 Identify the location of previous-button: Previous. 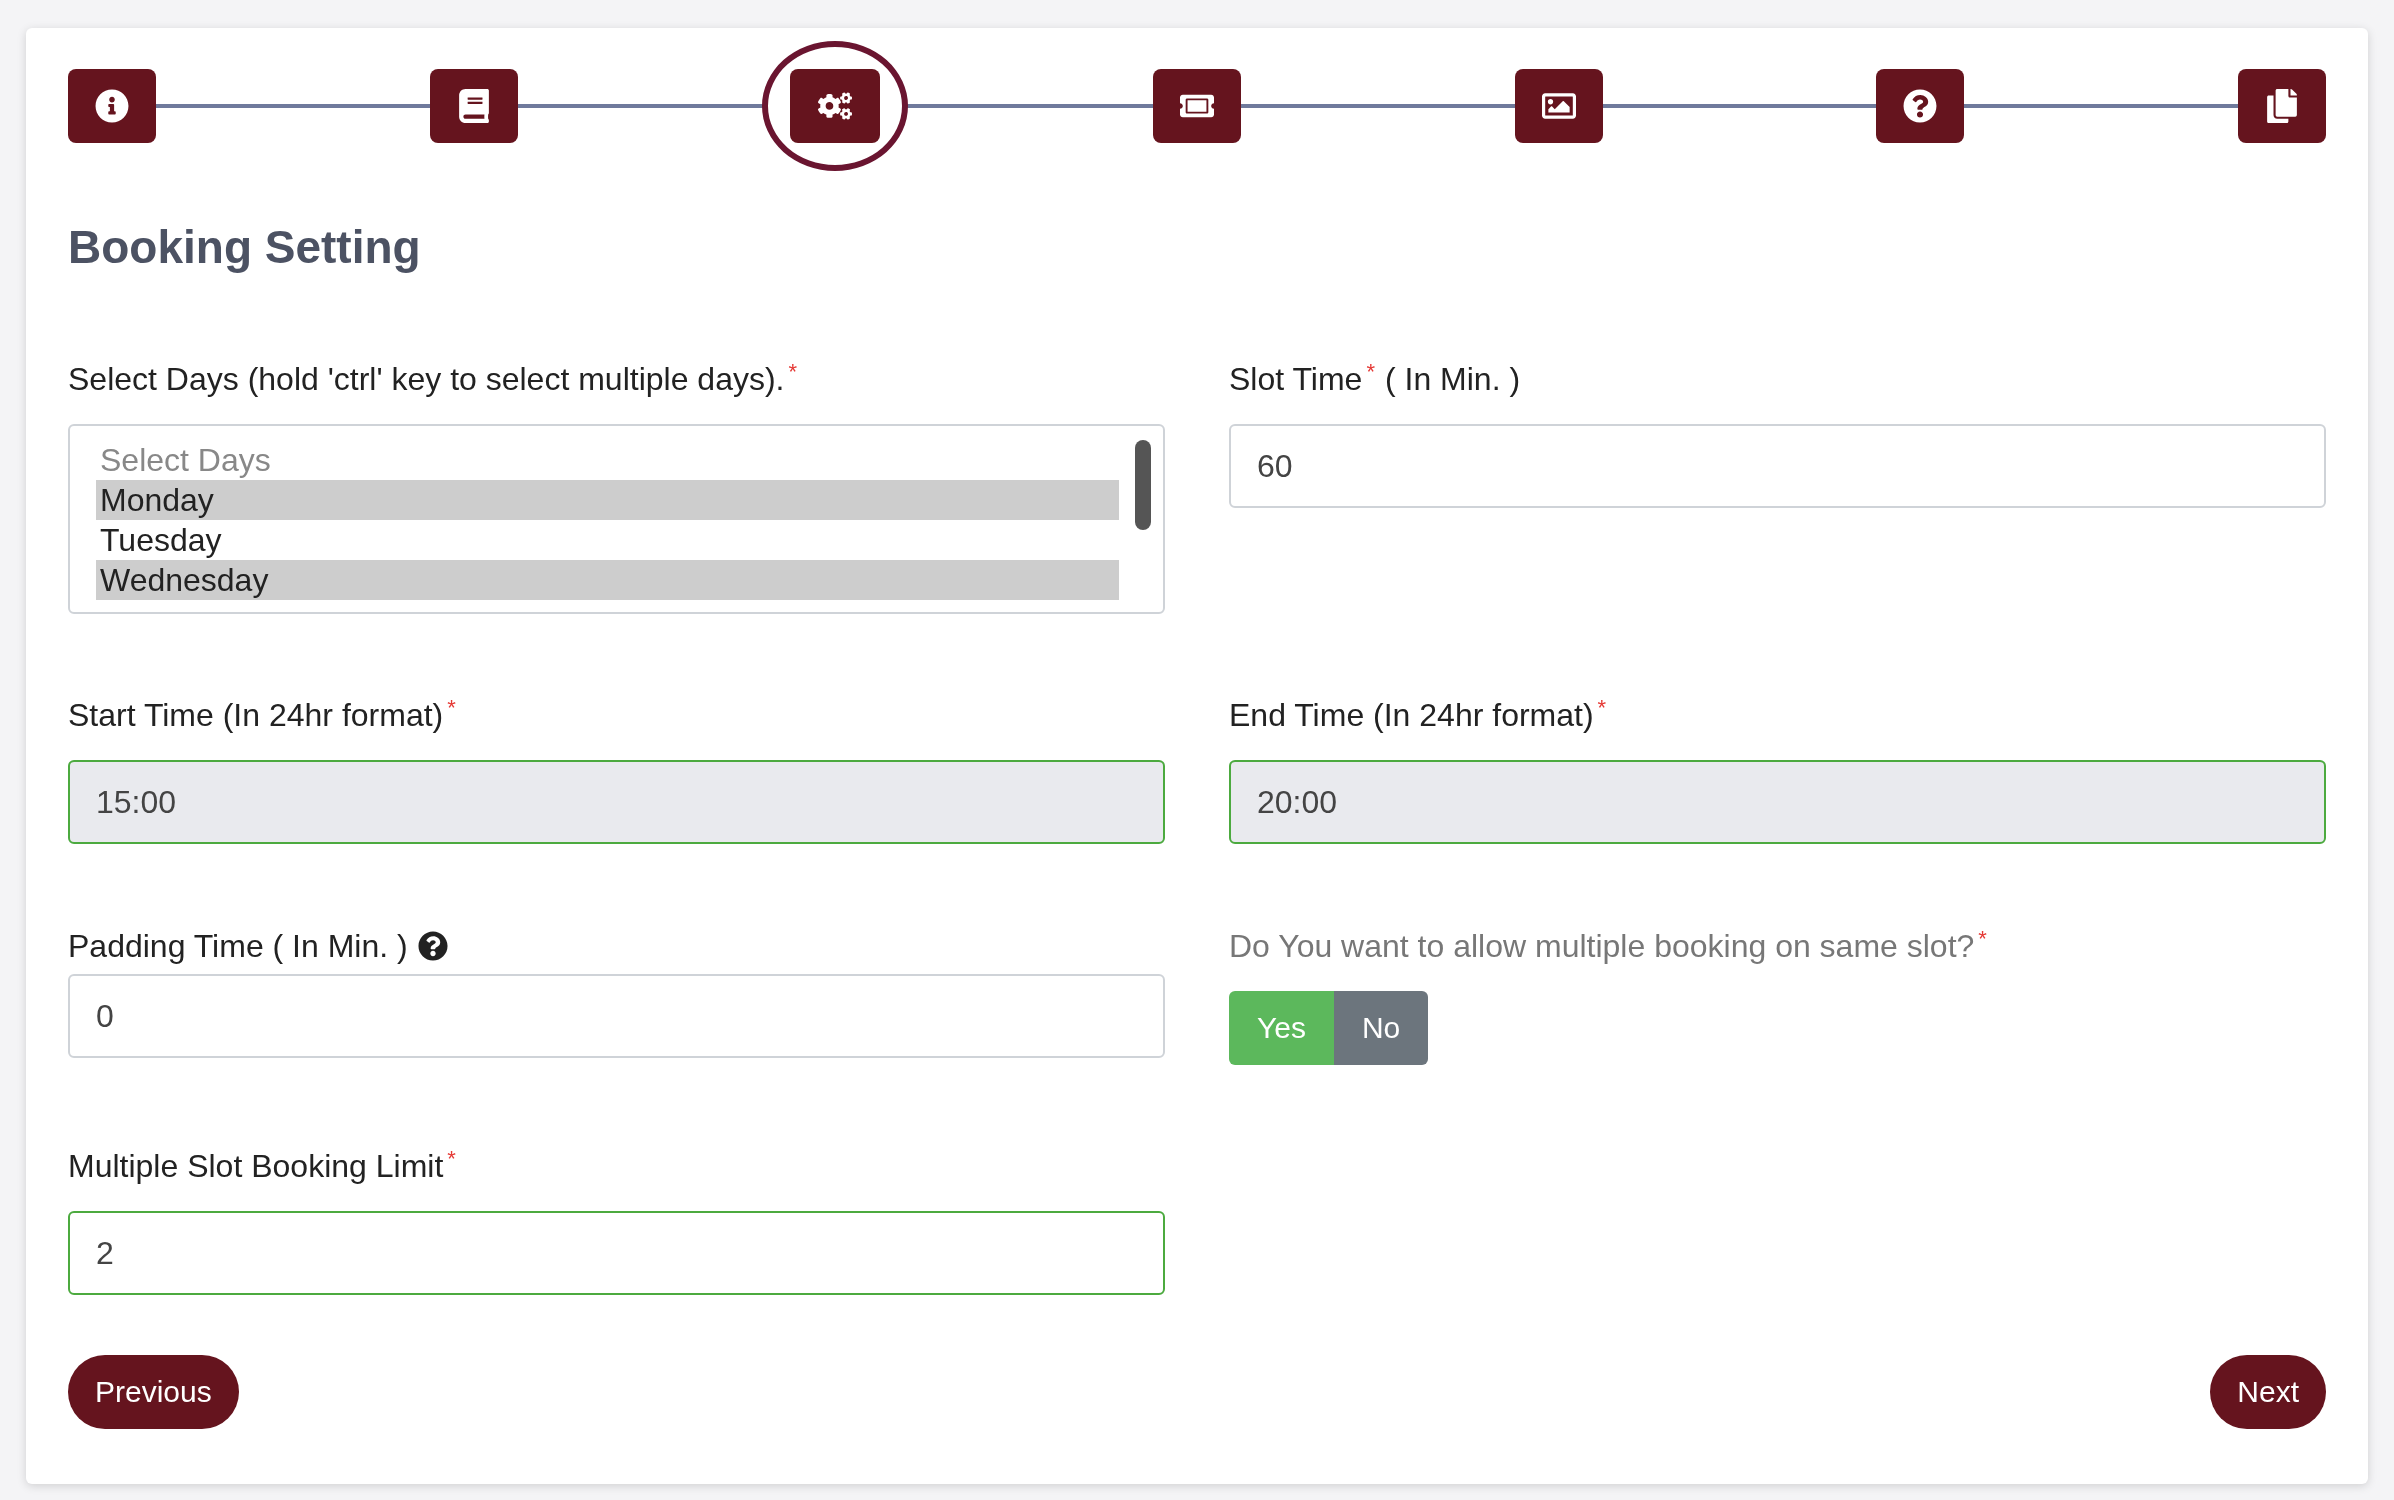
(153, 1392).